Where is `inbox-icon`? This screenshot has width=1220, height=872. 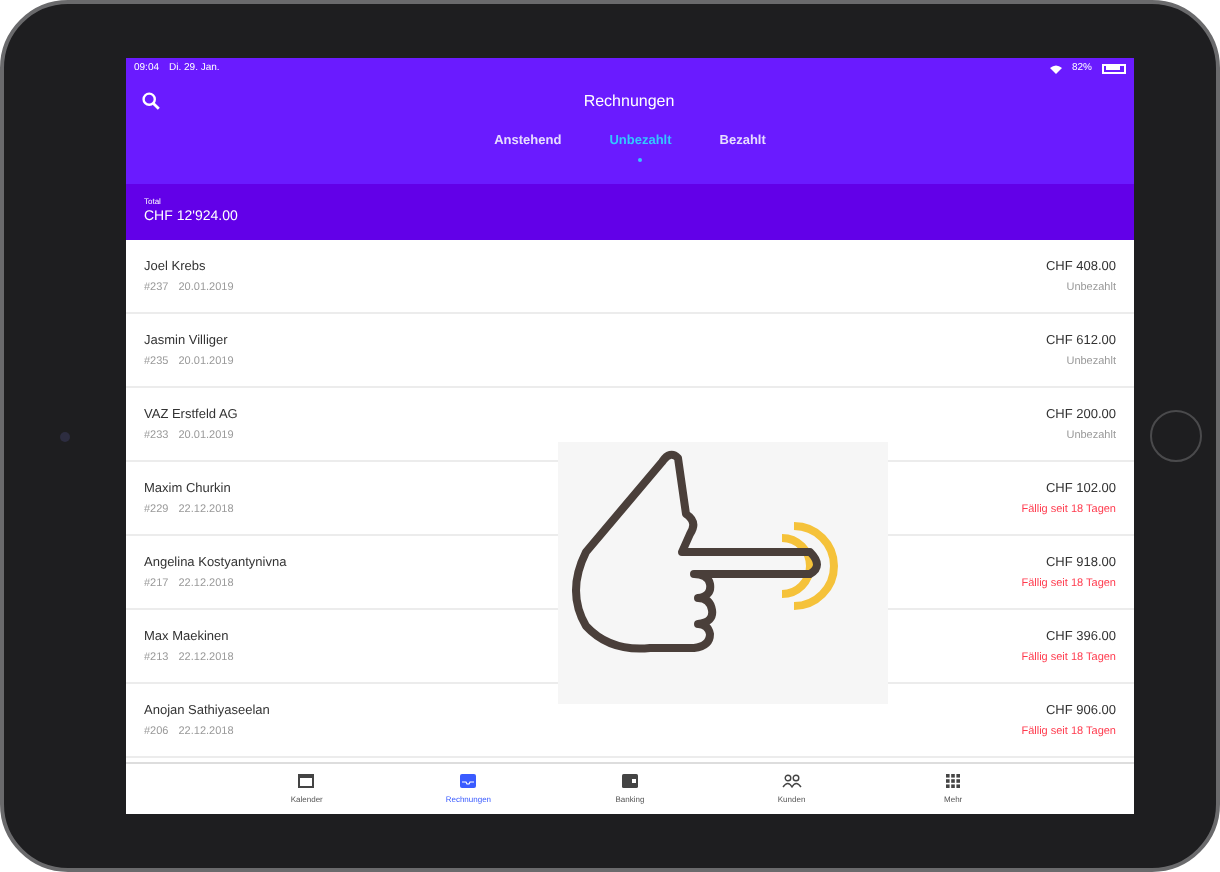
inbox-icon is located at coordinates (468, 781).